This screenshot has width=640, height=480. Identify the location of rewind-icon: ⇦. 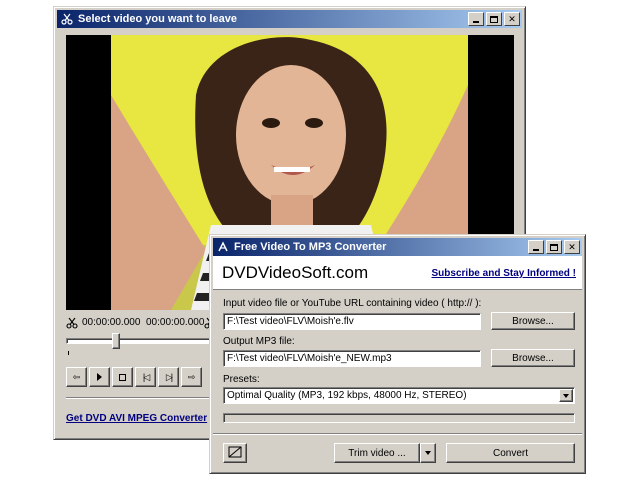
(76, 376).